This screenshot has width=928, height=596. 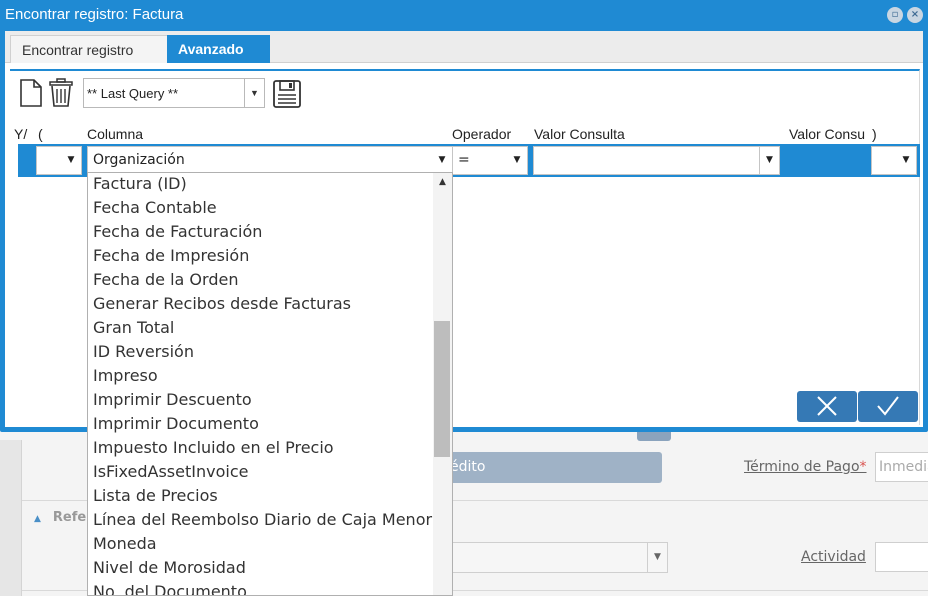 I want to click on dropdown-item: Fecha de Impresión, so click(x=171, y=255).